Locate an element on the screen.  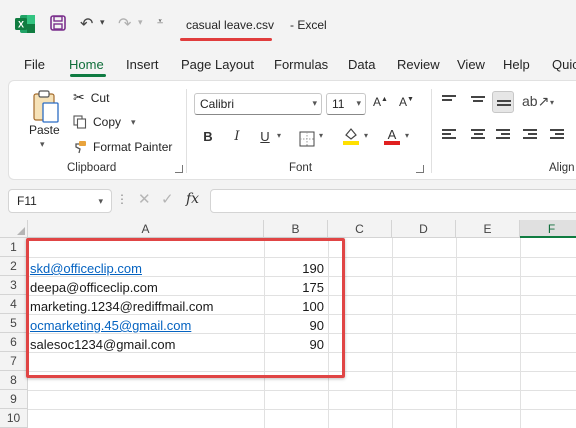
excel-logo-icon: X is located at coordinates (25, 24).